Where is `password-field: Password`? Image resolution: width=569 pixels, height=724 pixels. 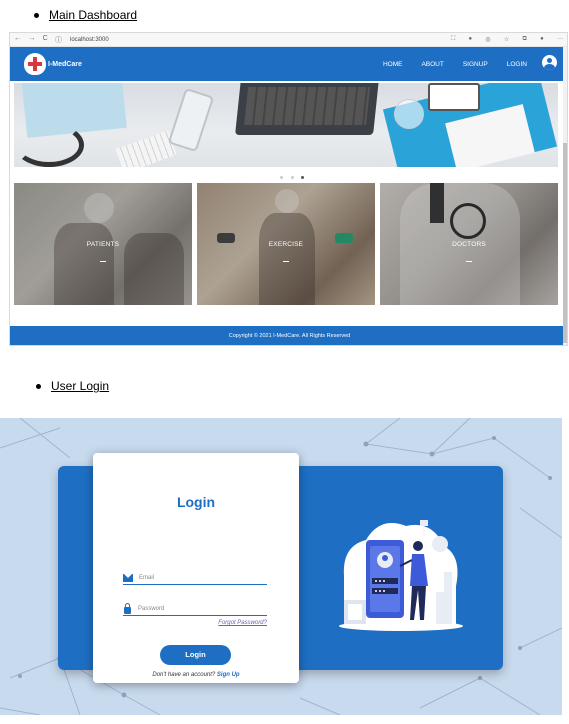
password-field: Password is located at coordinates (195, 609).